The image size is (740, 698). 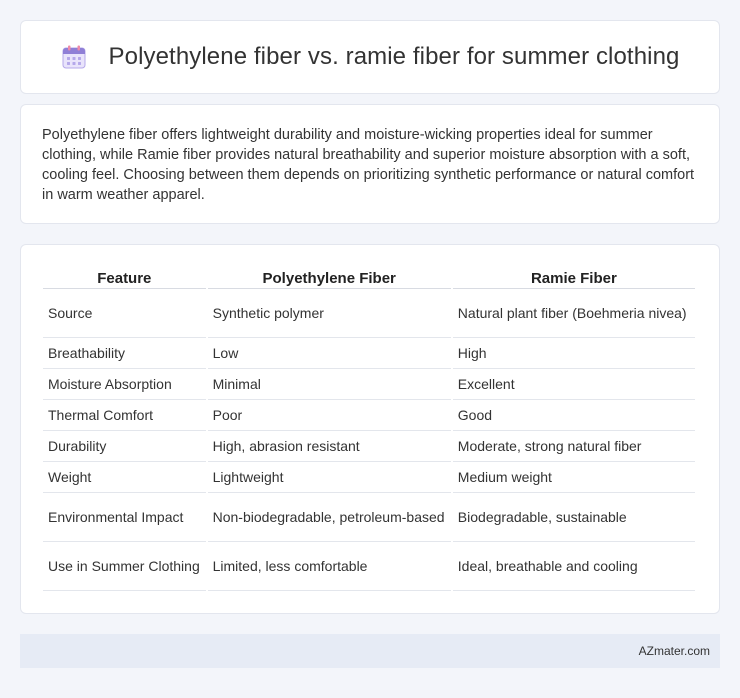 I want to click on table-row: Breathability Low High, so click(x=369, y=353).